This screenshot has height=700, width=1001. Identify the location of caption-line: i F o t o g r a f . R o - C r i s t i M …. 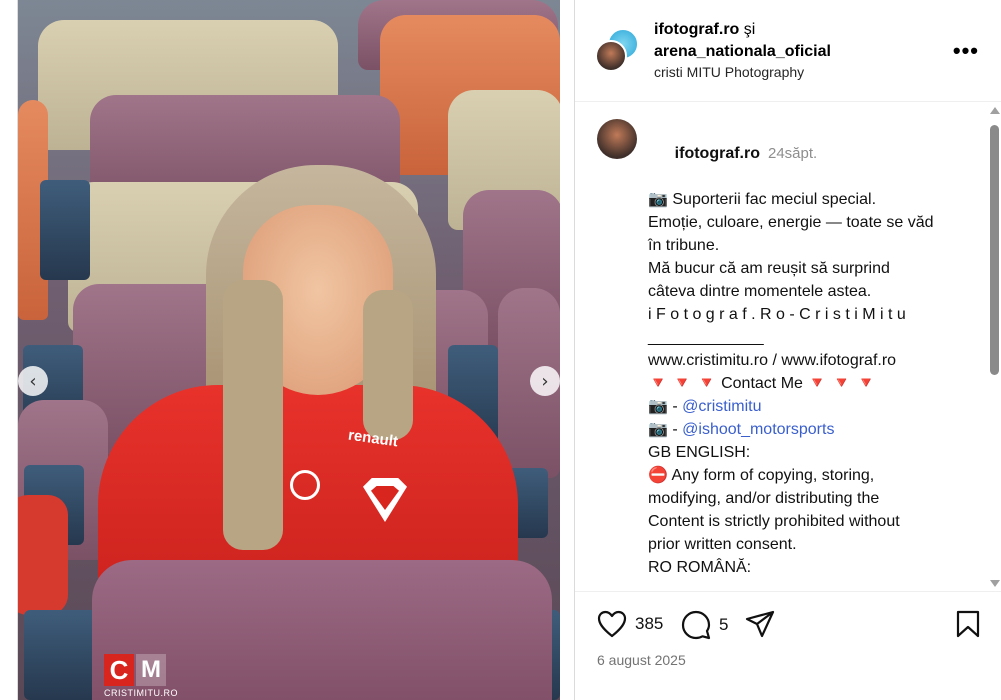
(777, 314).